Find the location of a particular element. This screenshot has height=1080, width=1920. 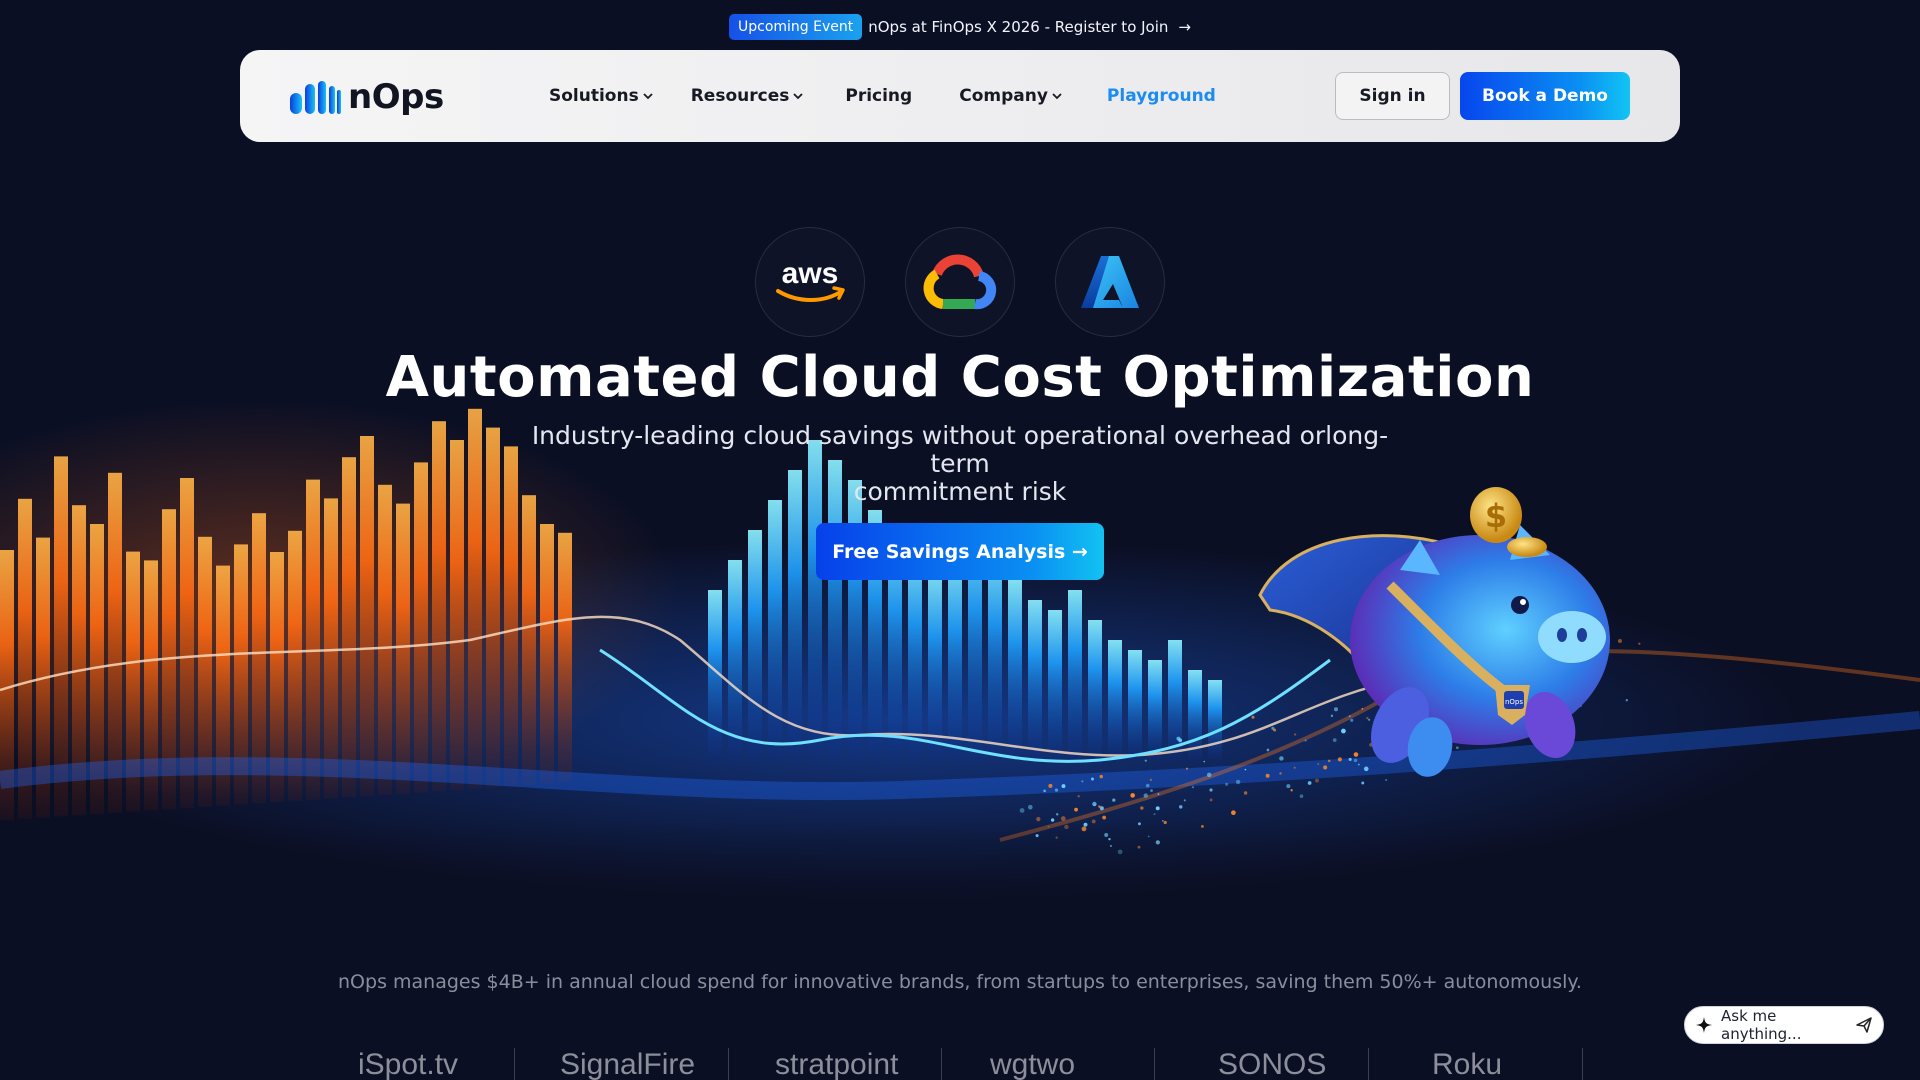

nav-resources: Resources is located at coordinates (747, 96).